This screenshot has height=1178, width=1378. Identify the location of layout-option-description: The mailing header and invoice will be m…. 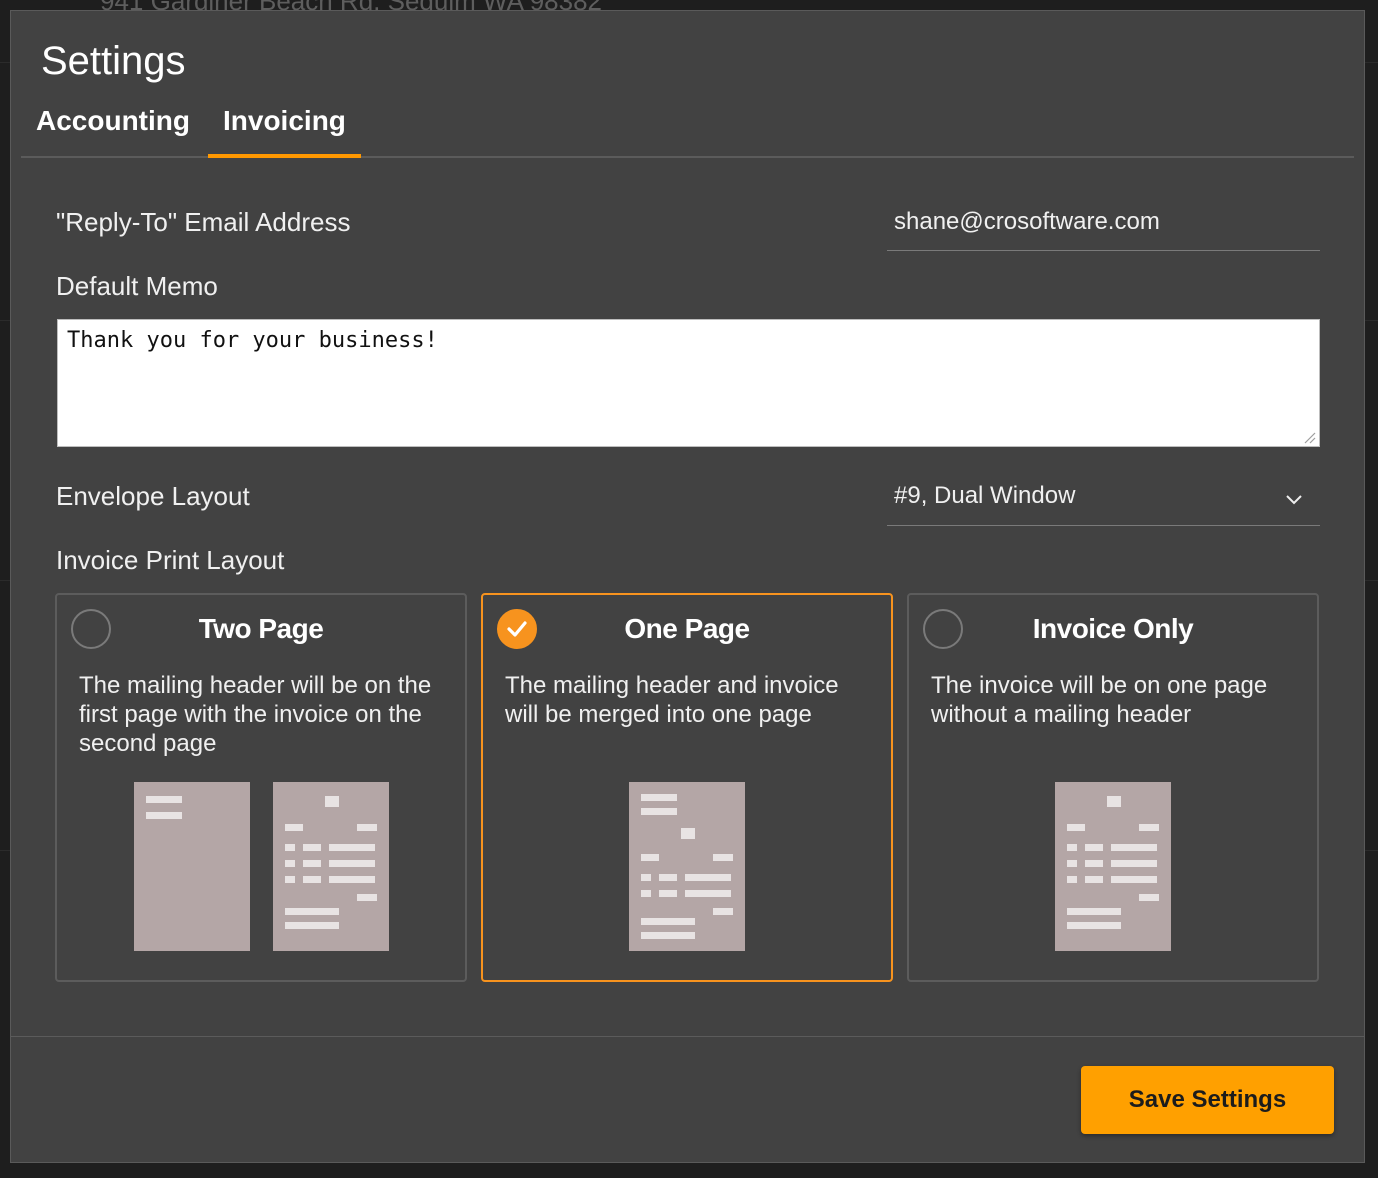
(672, 700).